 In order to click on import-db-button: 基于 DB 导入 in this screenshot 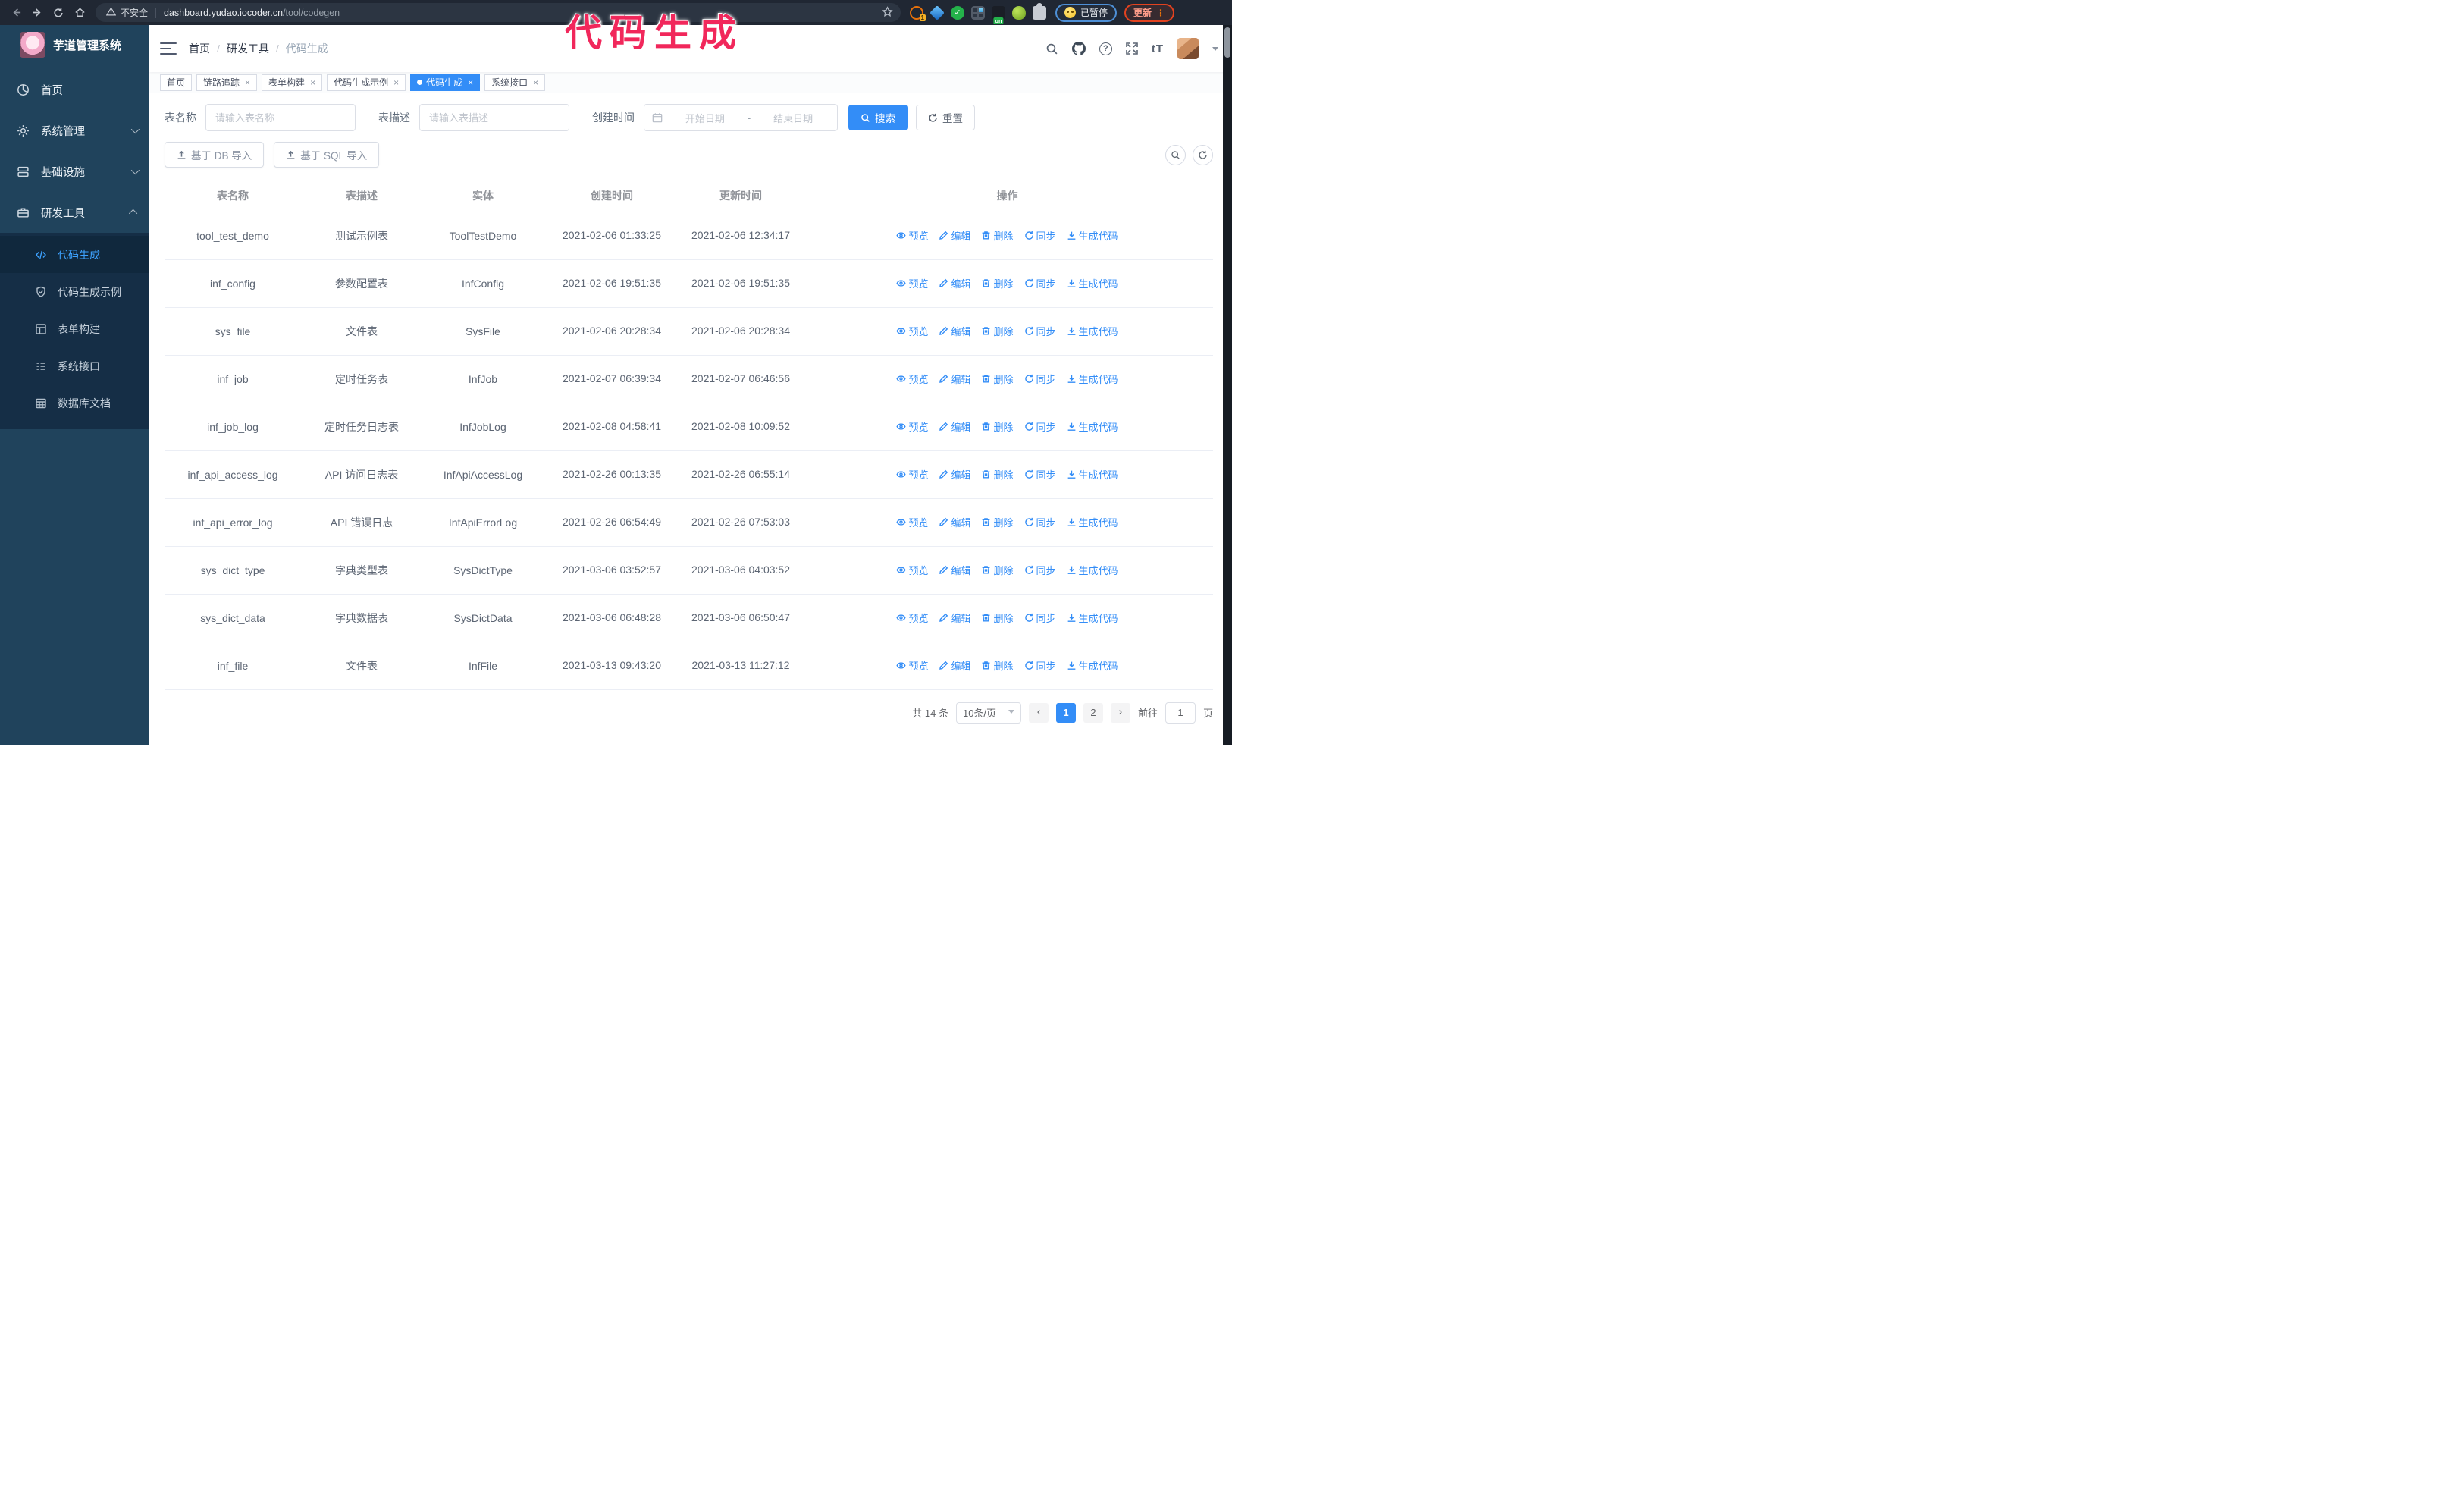, I will do `click(215, 155)`.